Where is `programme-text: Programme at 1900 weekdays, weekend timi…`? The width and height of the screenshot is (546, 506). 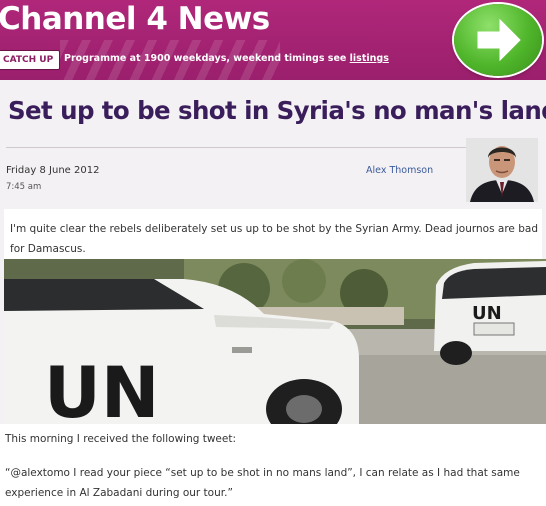
programme-text: Programme at 1900 weekdays, weekend timi… is located at coordinates (205, 58).